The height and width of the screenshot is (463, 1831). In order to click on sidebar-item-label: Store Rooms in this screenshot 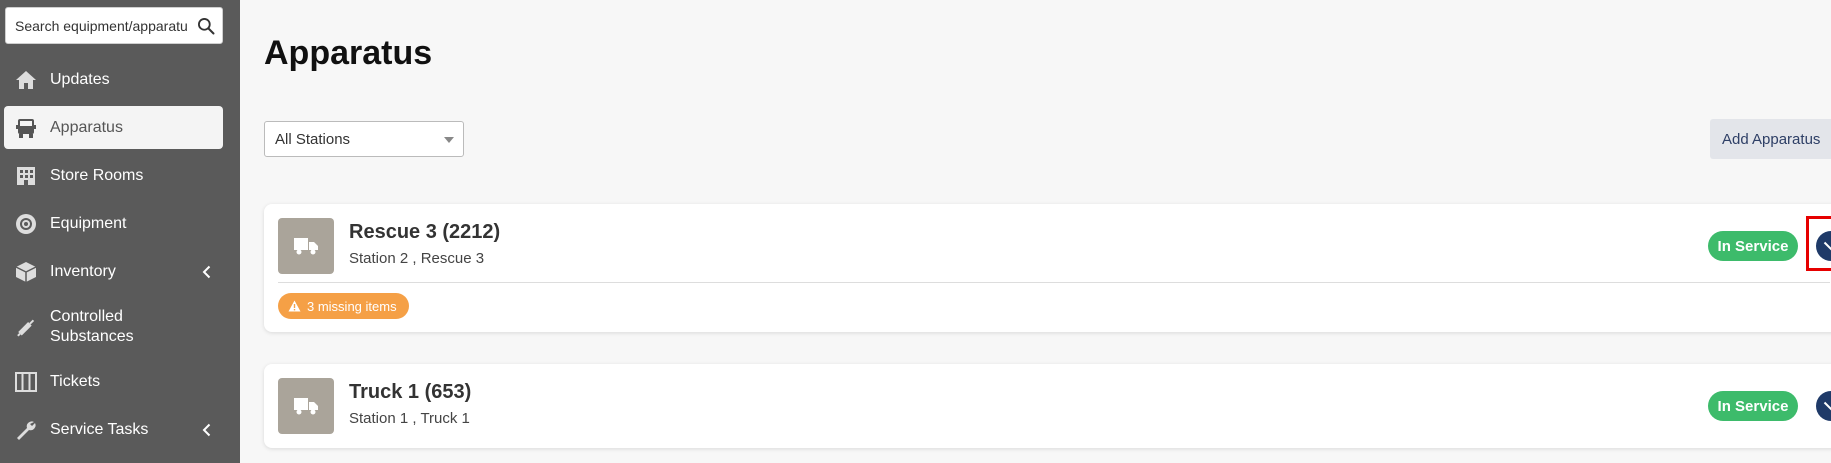, I will do `click(97, 175)`.